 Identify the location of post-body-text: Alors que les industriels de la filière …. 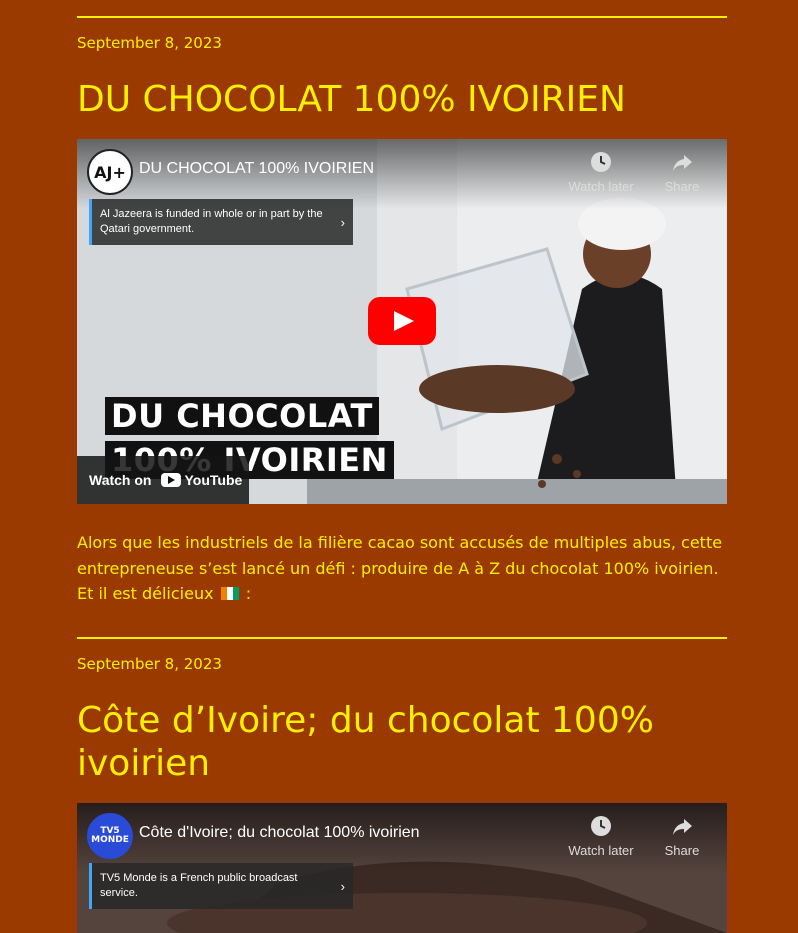
(400, 568).